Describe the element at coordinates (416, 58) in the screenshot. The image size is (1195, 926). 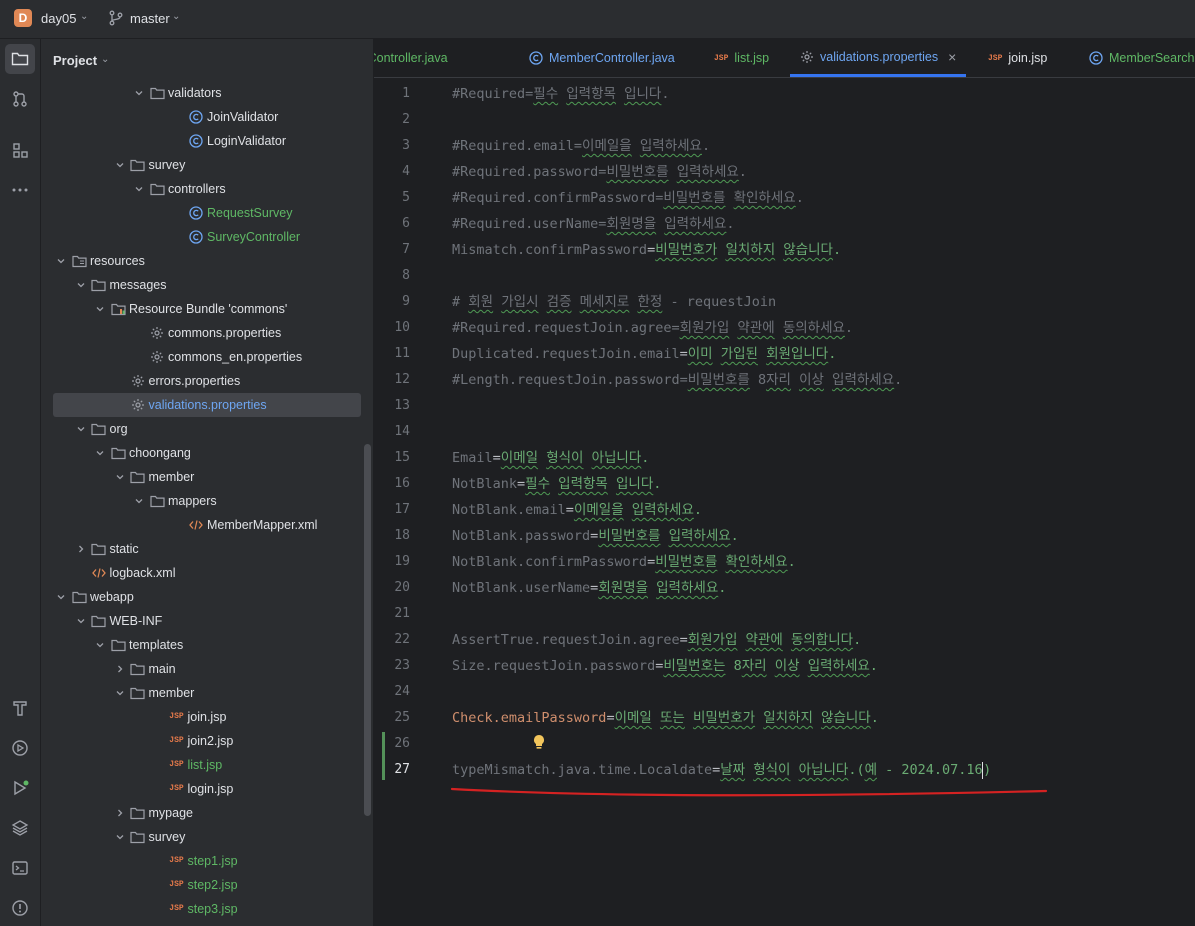
I see `editor-tab: rveyController.java` at that location.